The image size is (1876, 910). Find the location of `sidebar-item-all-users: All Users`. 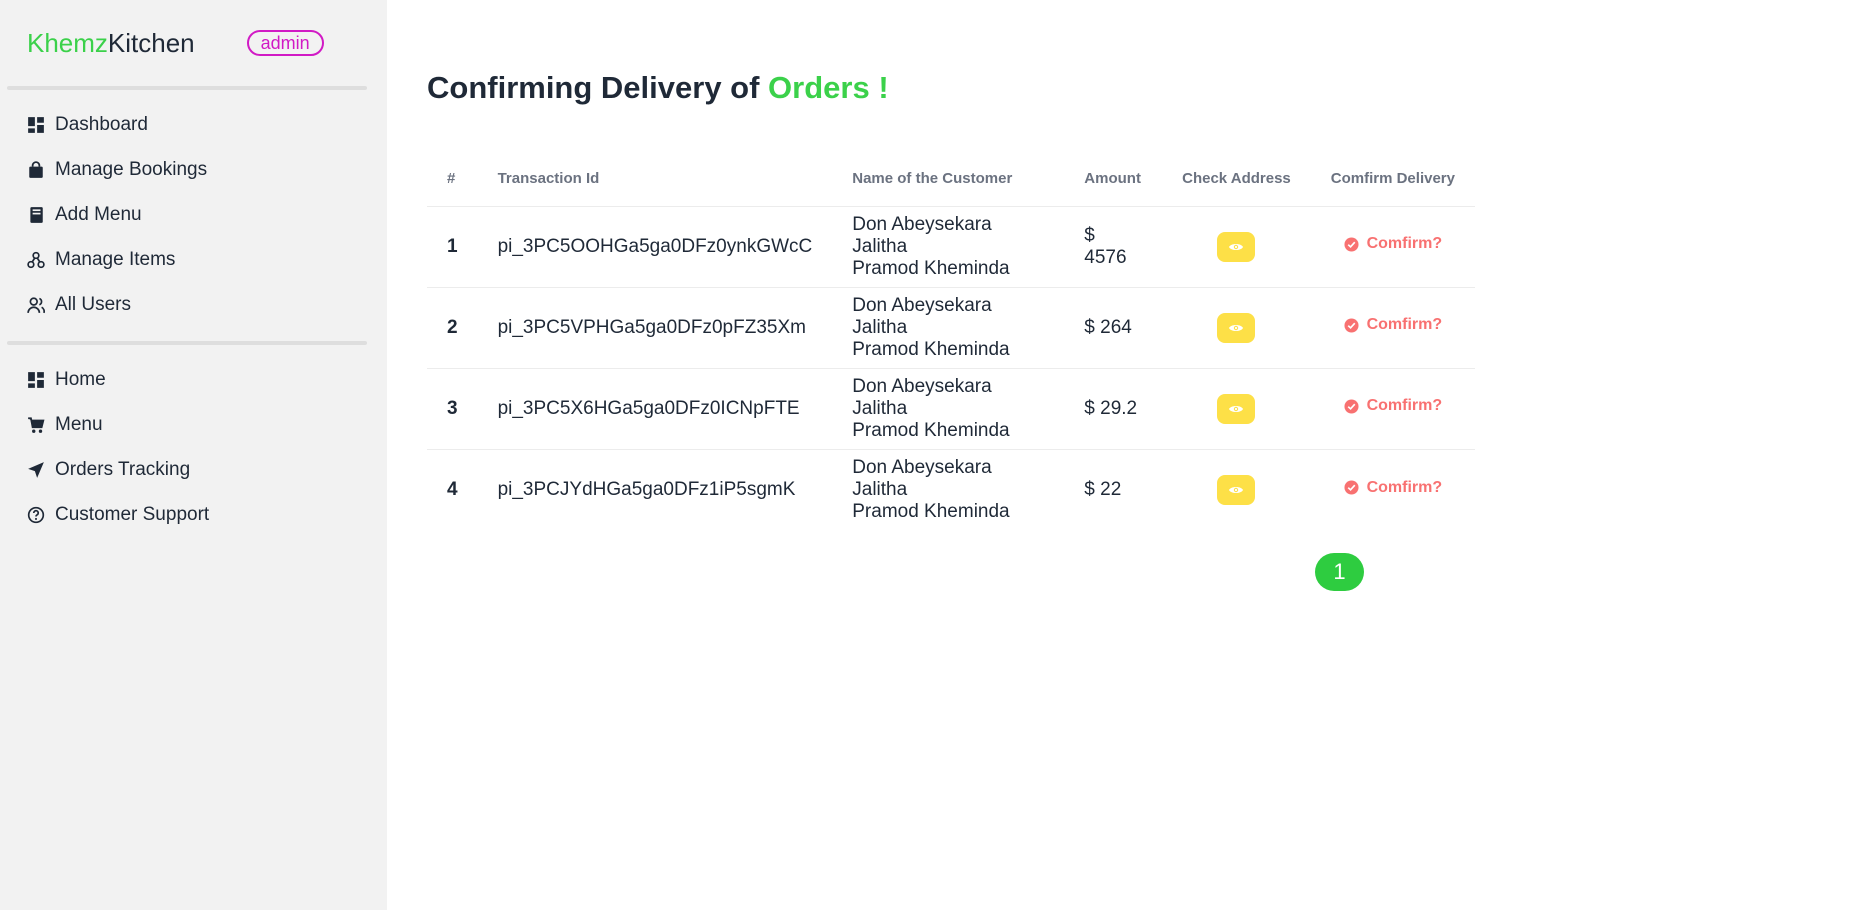

sidebar-item-all-users: All Users is located at coordinates (193, 304).